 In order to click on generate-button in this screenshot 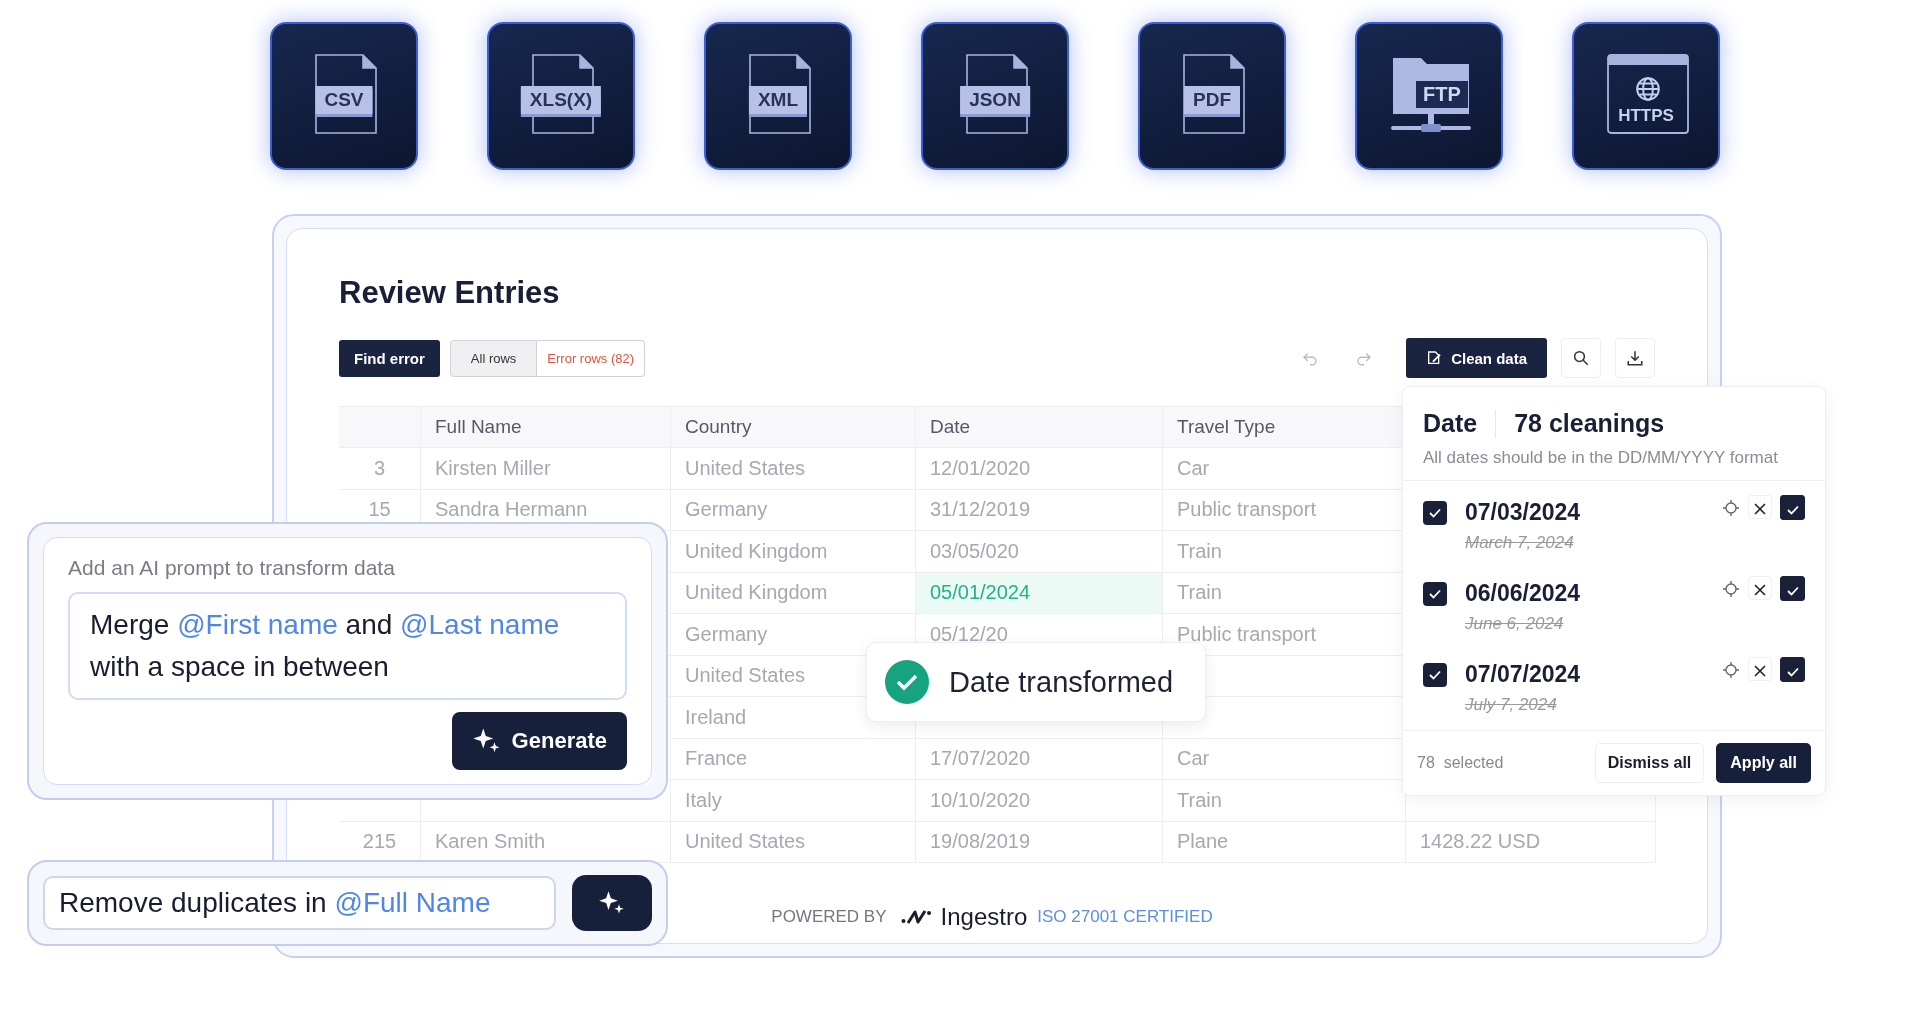, I will do `click(612, 903)`.